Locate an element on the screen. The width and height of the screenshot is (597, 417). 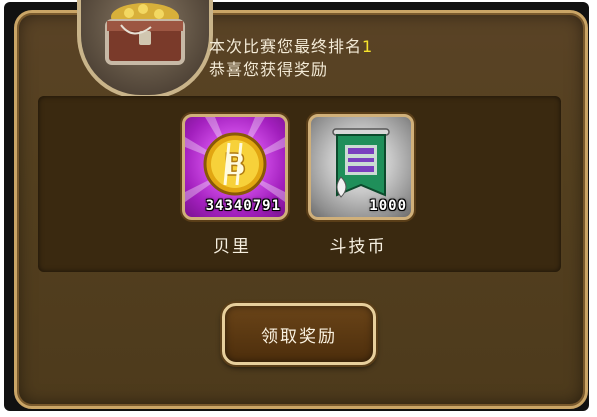
rank-line: 本次比赛您最终排名1 is located at coordinates (291, 46).